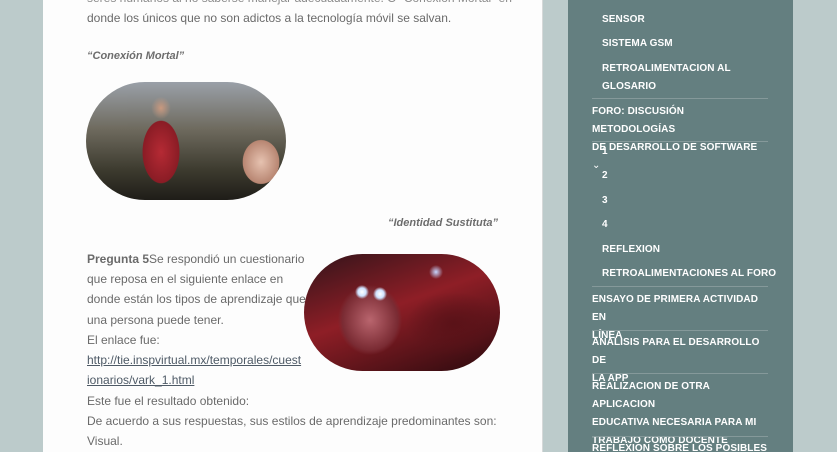  I want to click on question-line: El enlace fue:, so click(123, 340).